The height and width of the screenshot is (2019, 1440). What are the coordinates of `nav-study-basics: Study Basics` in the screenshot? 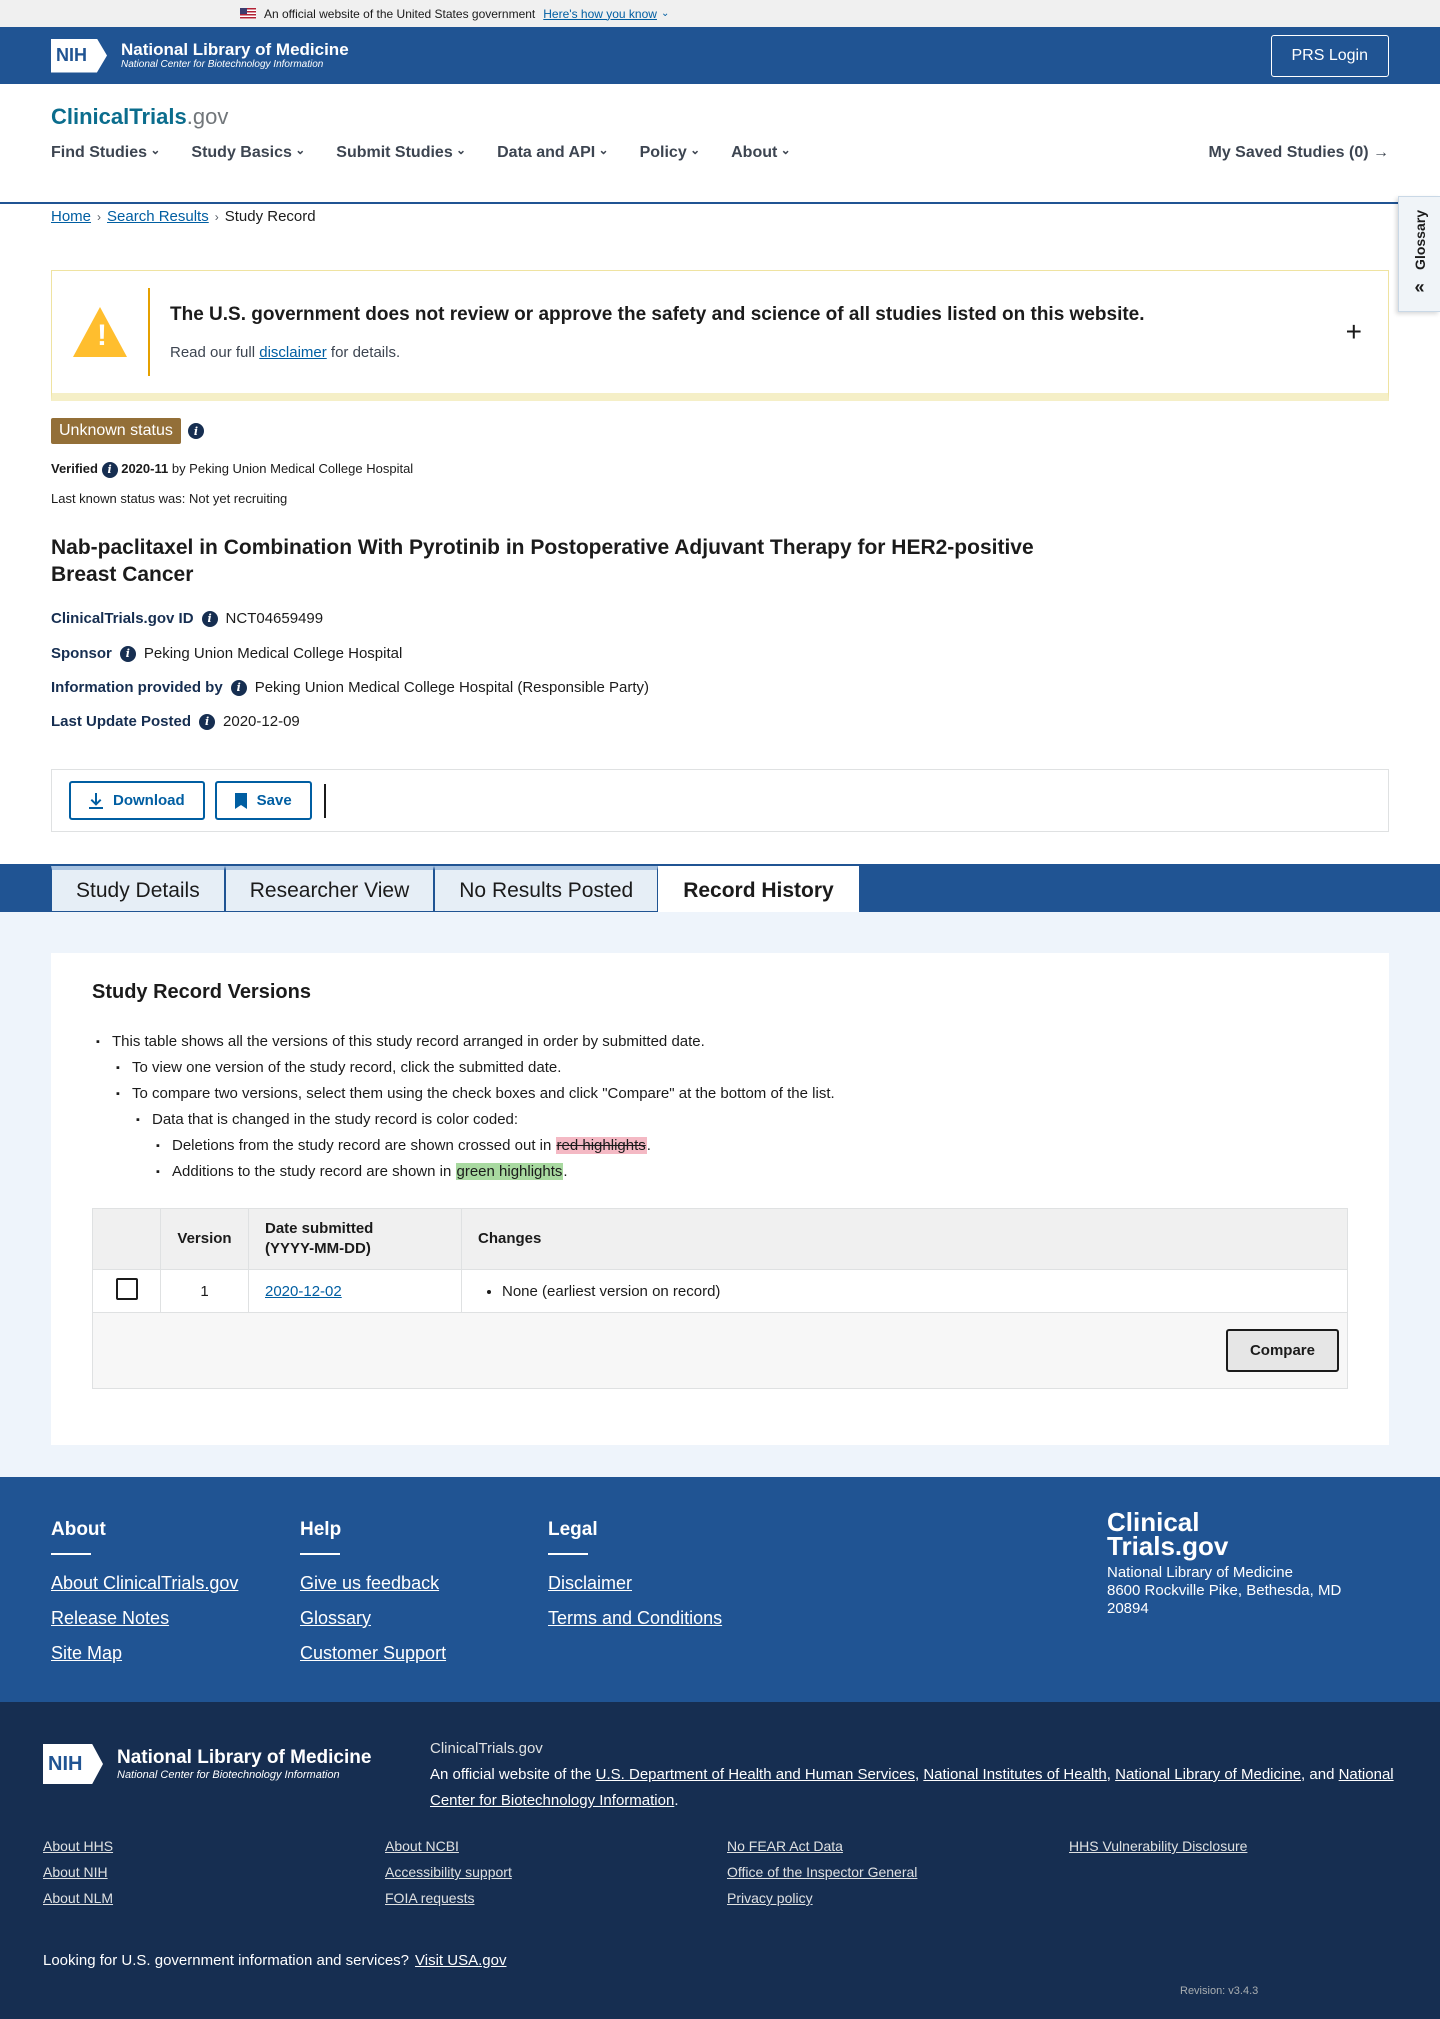 It's located at (248, 153).